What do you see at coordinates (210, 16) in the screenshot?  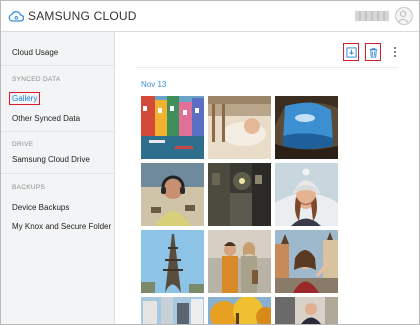 I see `top-header: SAMSUNG CLOUD` at bounding box center [210, 16].